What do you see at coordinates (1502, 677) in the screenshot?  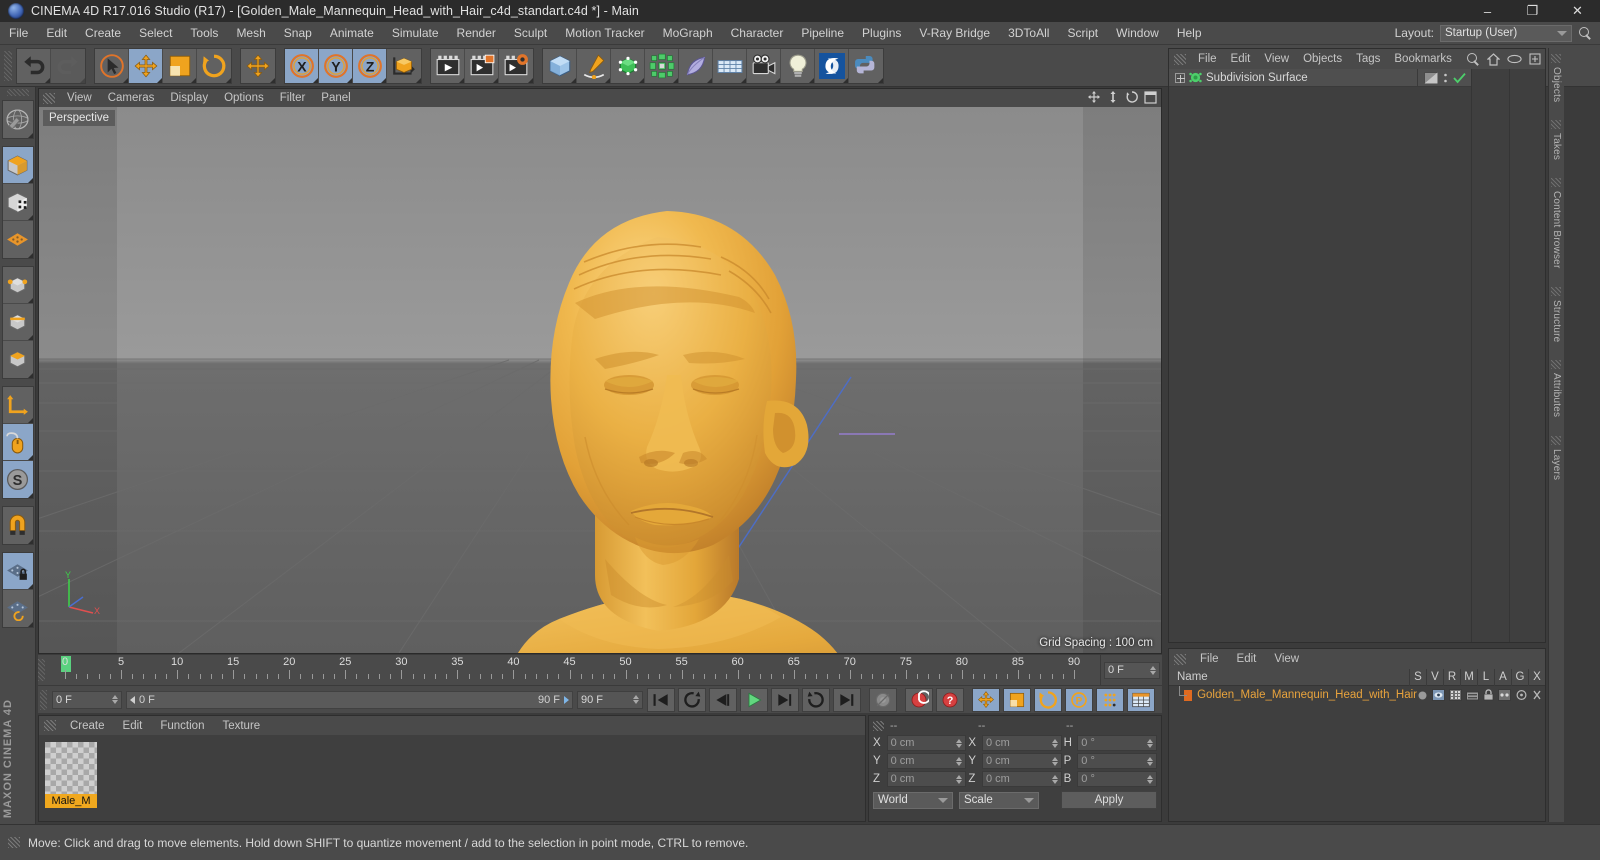 I see `column-header-a: A` at bounding box center [1502, 677].